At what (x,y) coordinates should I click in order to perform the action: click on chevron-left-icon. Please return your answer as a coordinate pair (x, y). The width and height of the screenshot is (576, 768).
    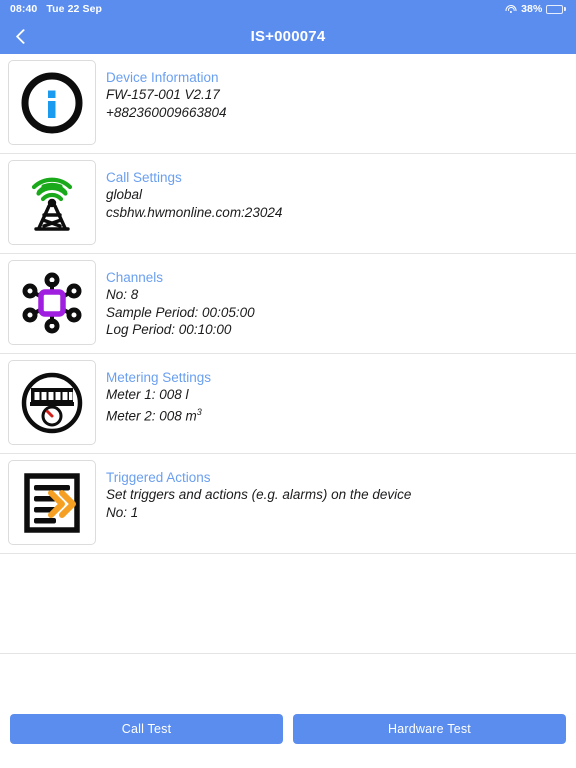
    Looking at the image, I should click on (23, 36).